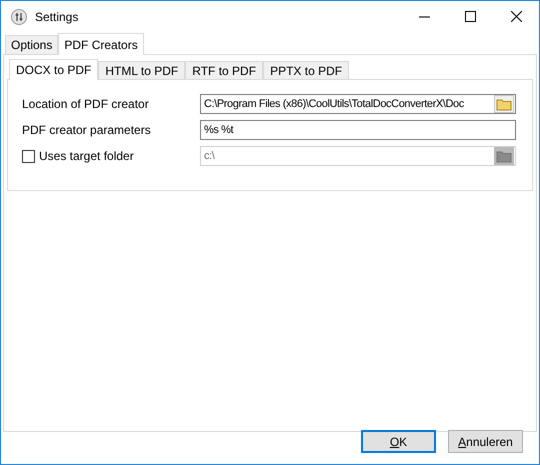  I want to click on tab: DOCX to PDF, so click(53, 69).